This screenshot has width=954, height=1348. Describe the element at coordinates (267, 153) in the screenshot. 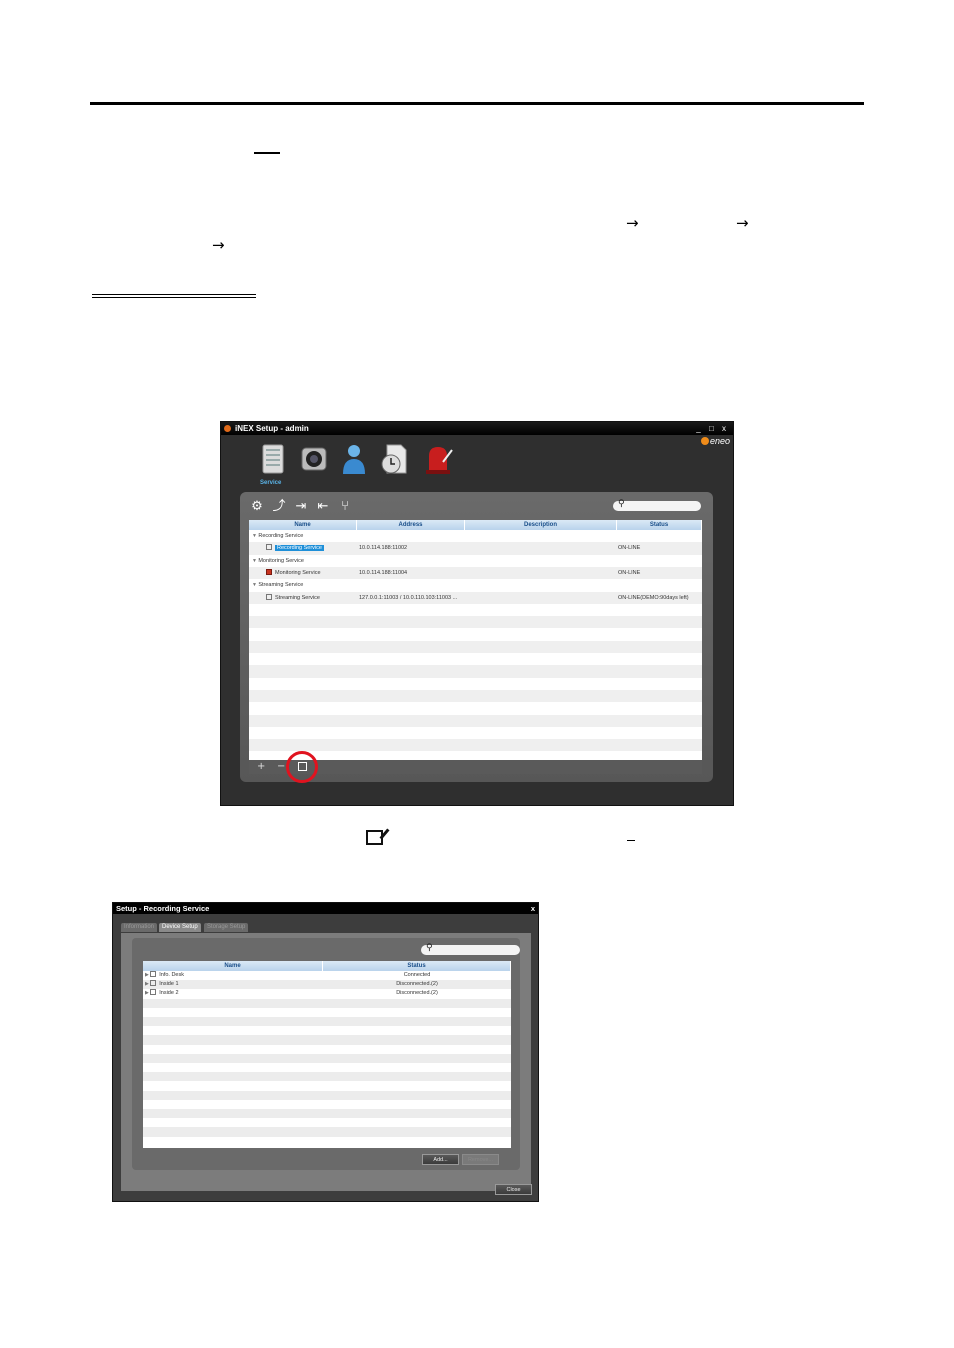

I see `title-dash` at that location.